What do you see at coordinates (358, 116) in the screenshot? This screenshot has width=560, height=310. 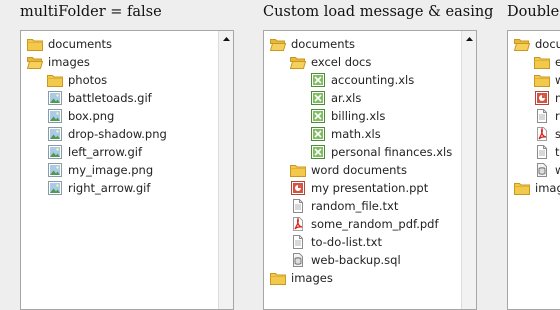 I see `item-label: billing.xls` at bounding box center [358, 116].